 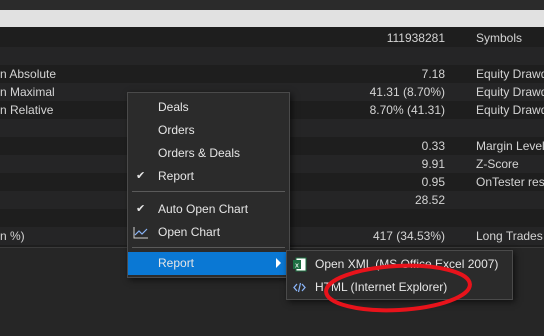 I want to click on menu-item-report-submenu: Report, so click(x=208, y=263).